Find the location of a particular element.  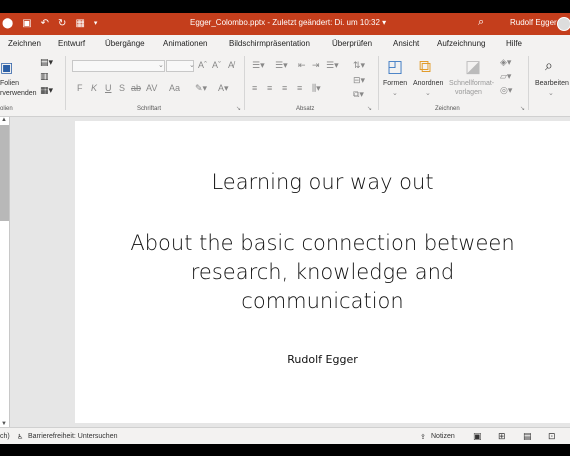

accessibility-icon: ♿ is located at coordinates (20, 437).